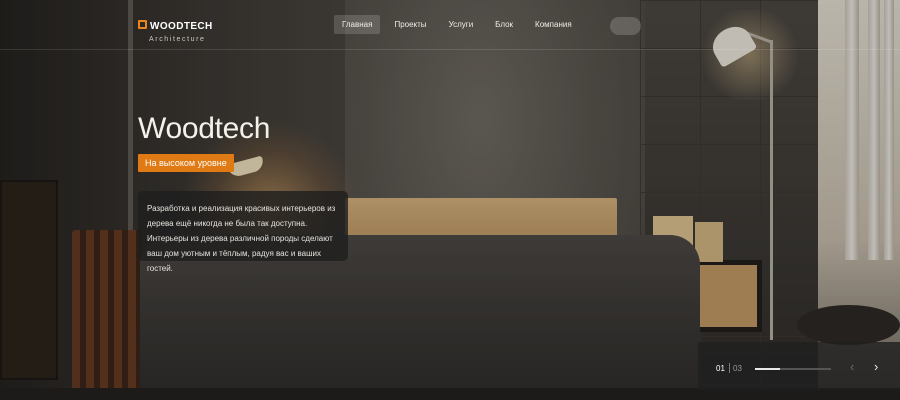 Image resolution: width=900 pixels, height=400 pixels. I want to click on slide-progress-fill, so click(768, 369).